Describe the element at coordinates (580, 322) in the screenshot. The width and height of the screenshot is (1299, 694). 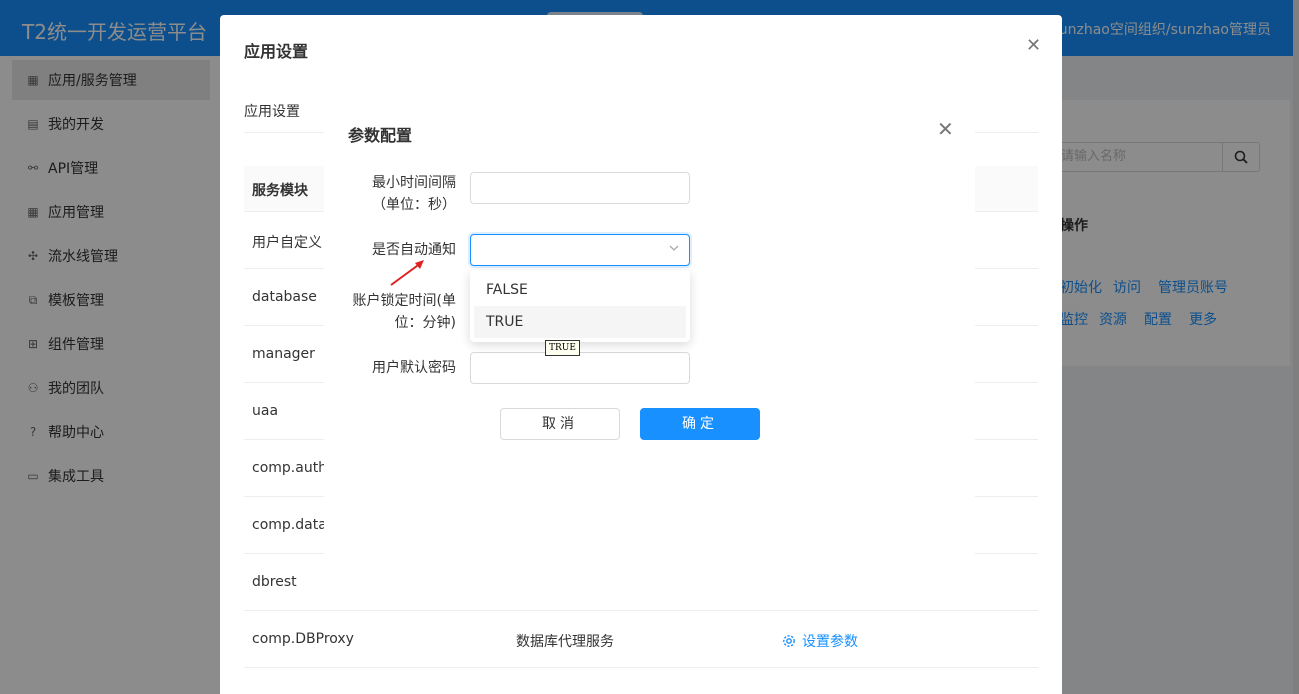
I see `option-true: TRUE` at that location.